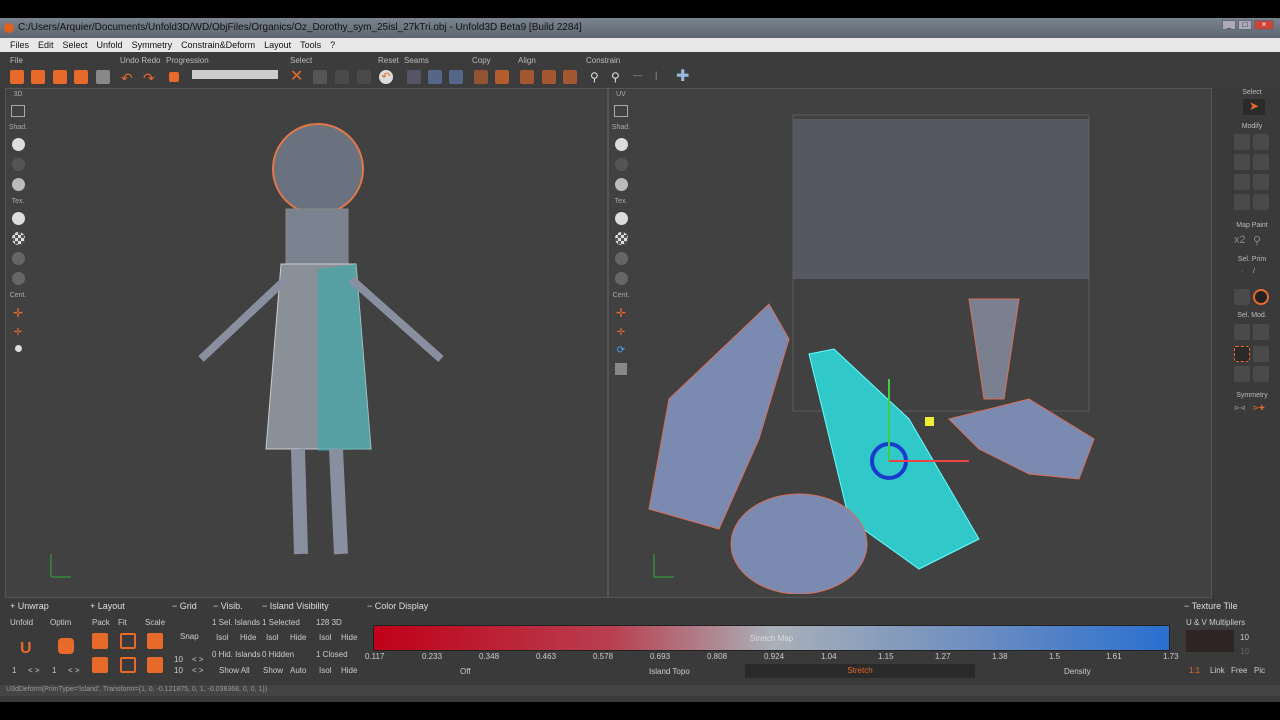 This screenshot has height=720, width=1280. I want to click on select-all-icon, so click(320, 77).